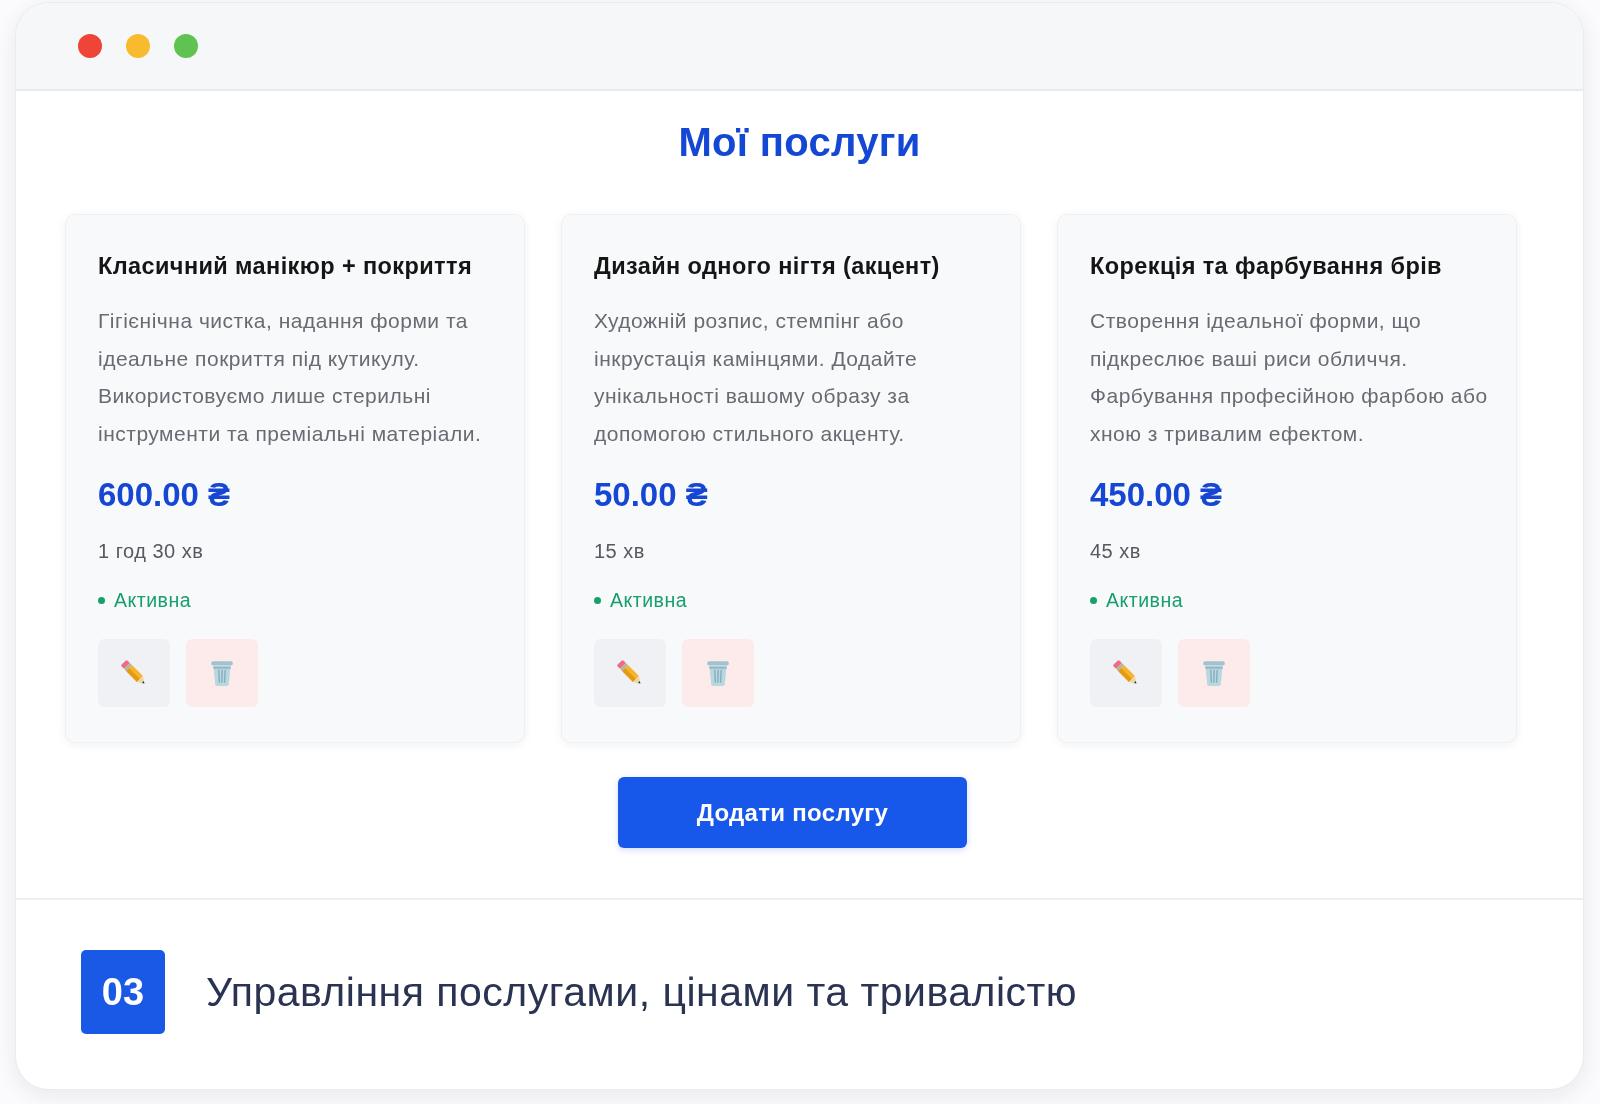 This screenshot has width=1600, height=1104. What do you see at coordinates (1156, 495) in the screenshot?
I see `service-price: 450.00 ₴` at bounding box center [1156, 495].